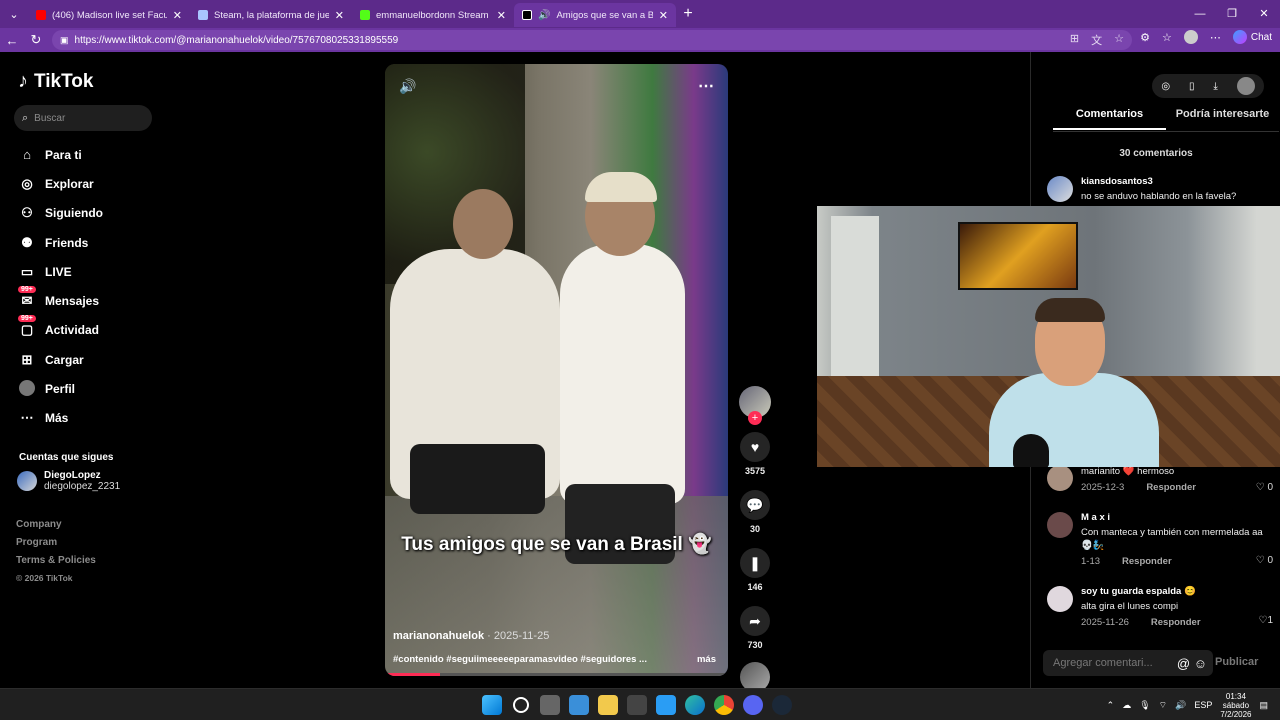 This screenshot has width=1280, height=720. I want to click on browser-tab-steam: Steam, la plataforma de juegos c ✕, so click(271, 15).